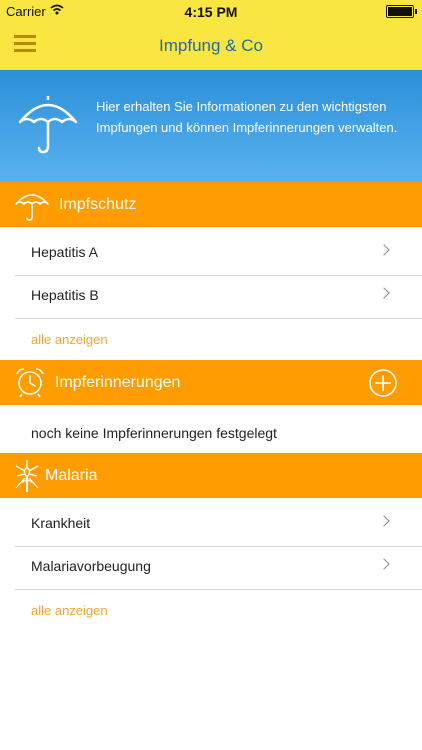  What do you see at coordinates (211, 296) in the screenshot?
I see `list-item-hepatitis-b: Hepatitis B` at bounding box center [211, 296].